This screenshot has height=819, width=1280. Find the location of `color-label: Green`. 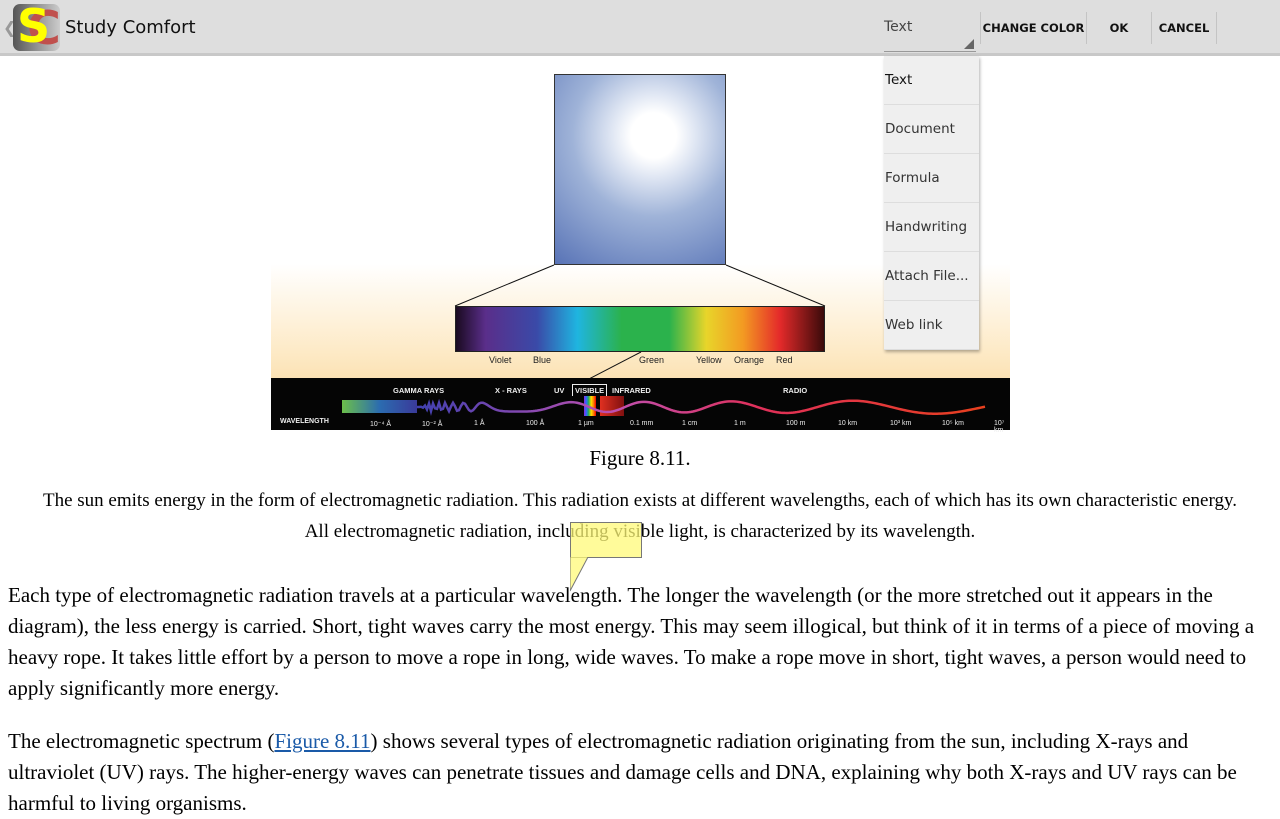

color-label: Green is located at coordinates (652, 360).